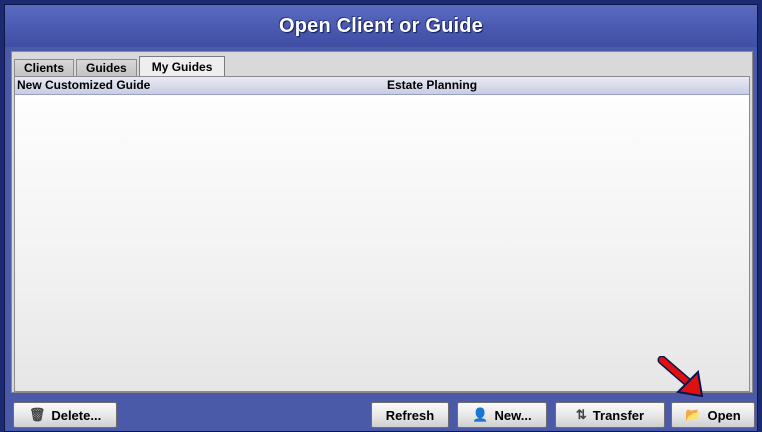  Describe the element at coordinates (382, 86) in the screenshot. I see `list-row-selected: New Customized Guide Estate Planning` at that location.